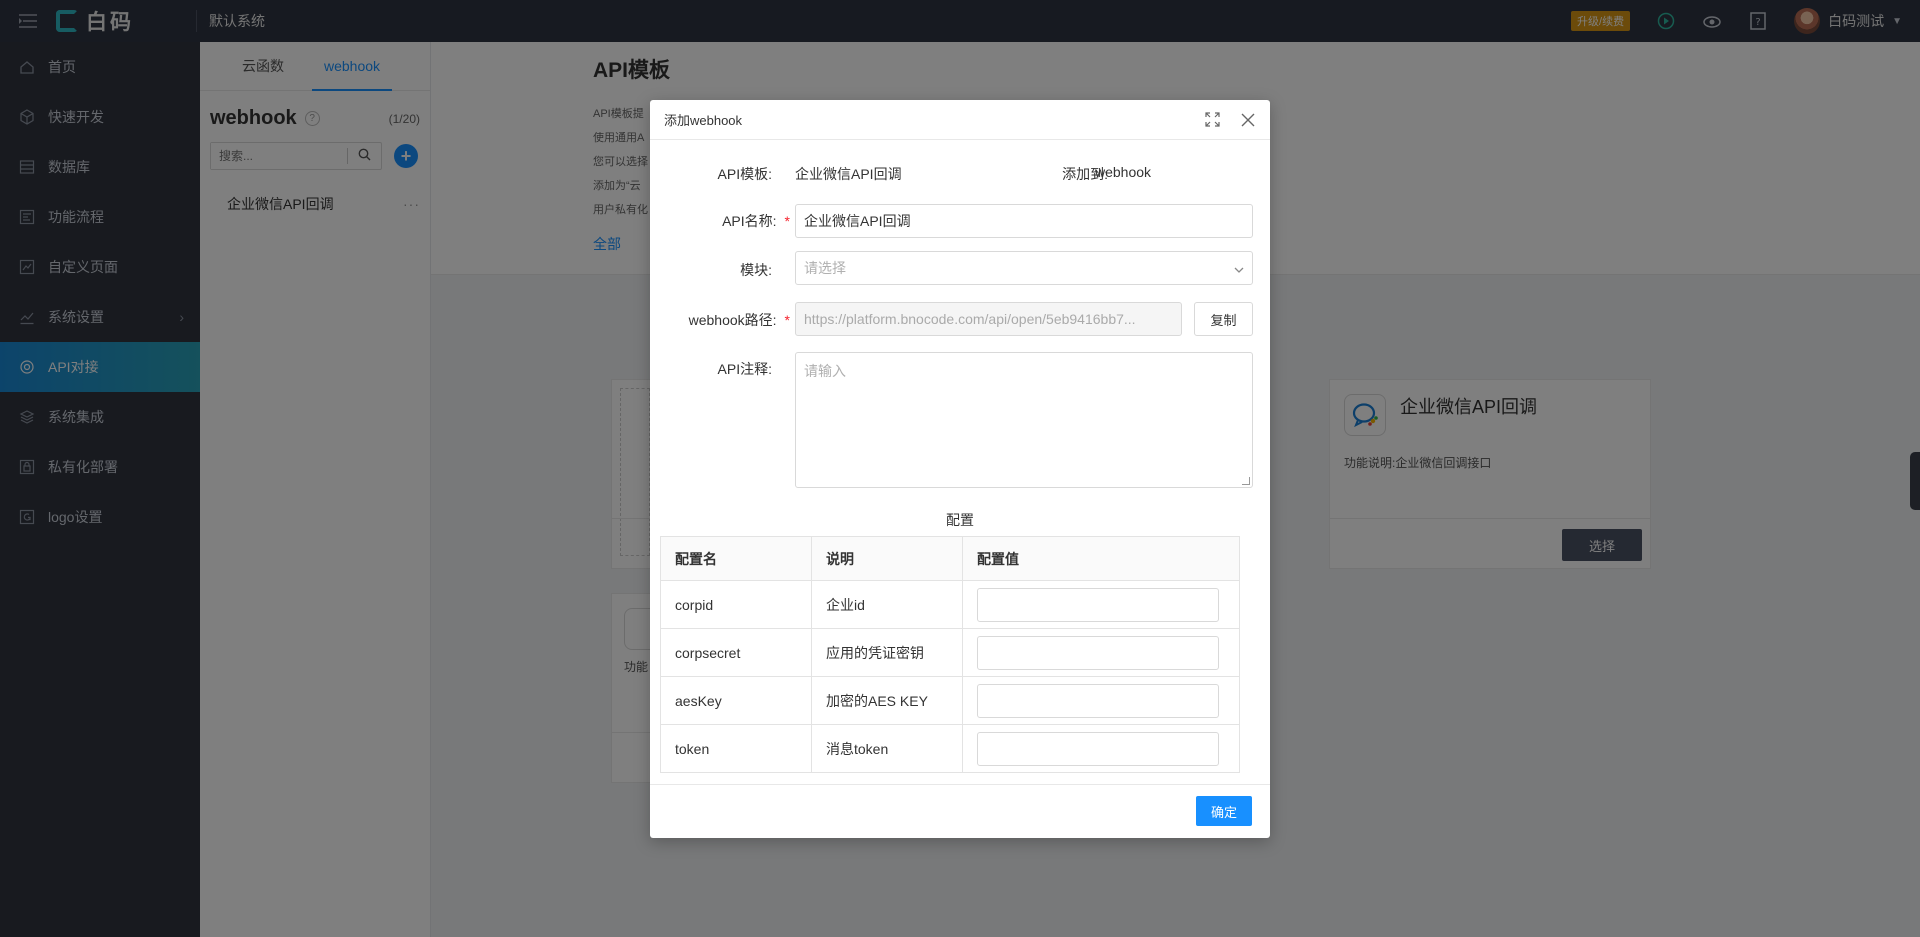  What do you see at coordinates (1248, 120) in the screenshot?
I see `close-icon` at bounding box center [1248, 120].